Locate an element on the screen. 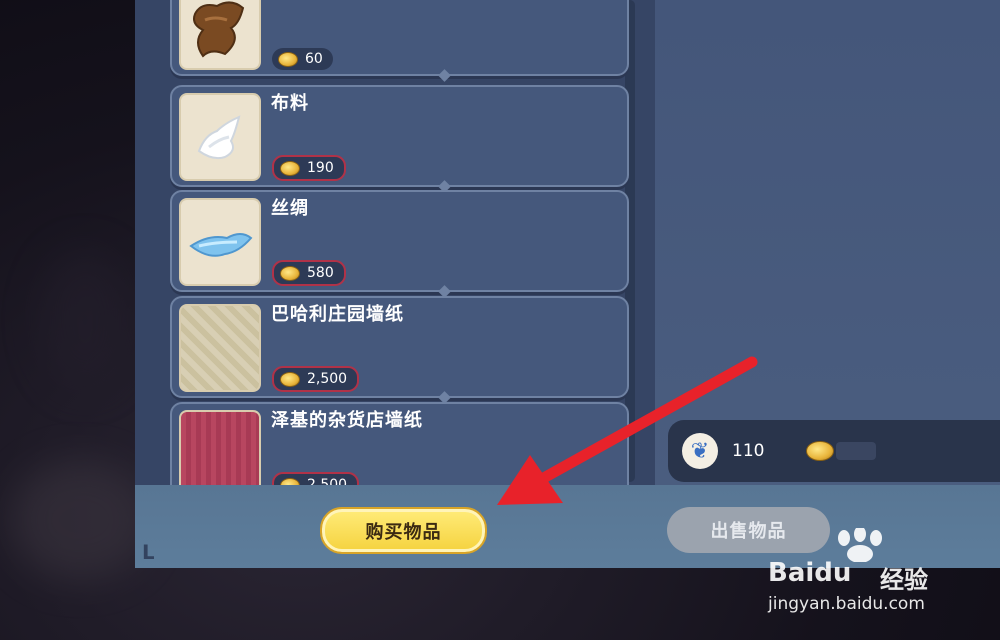  watermark-brand: Baidu is located at coordinates (809, 573).